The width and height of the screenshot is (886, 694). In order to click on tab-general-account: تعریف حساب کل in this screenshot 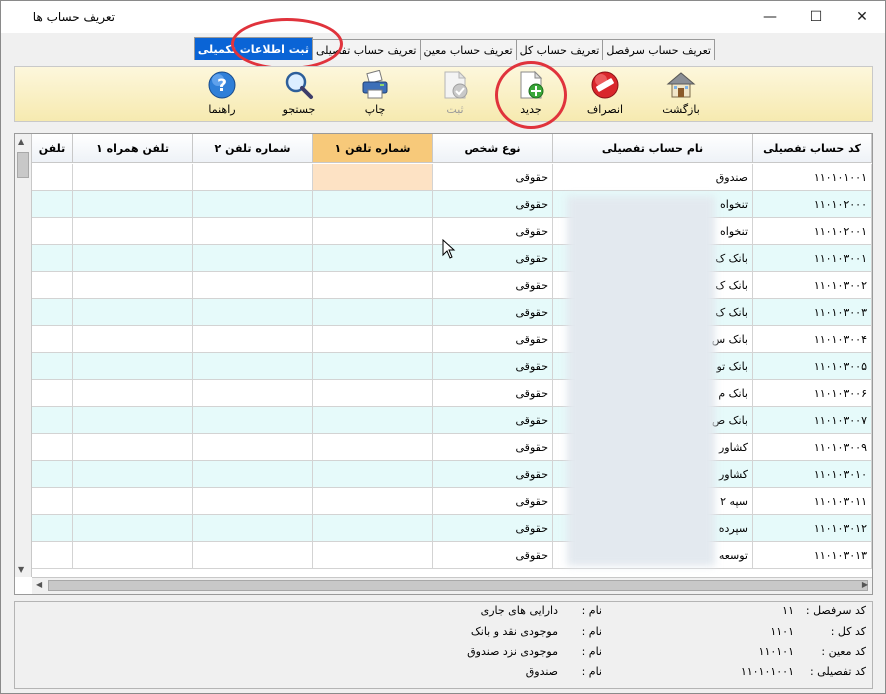, I will do `click(559, 49)`.